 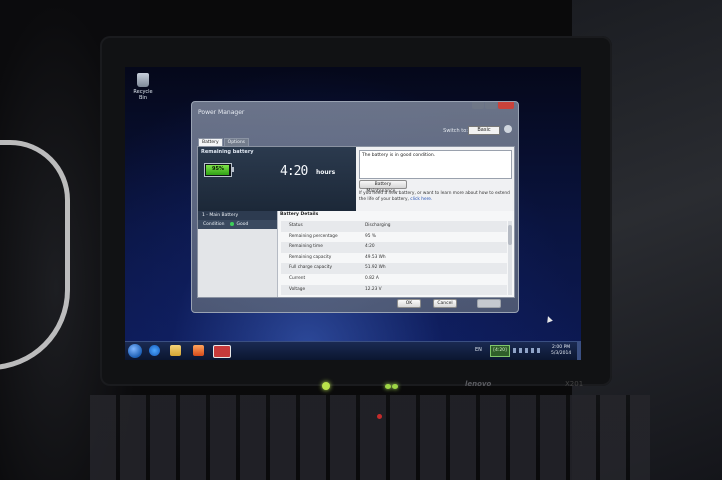 I want to click on row-key: Status, so click(x=296, y=225).